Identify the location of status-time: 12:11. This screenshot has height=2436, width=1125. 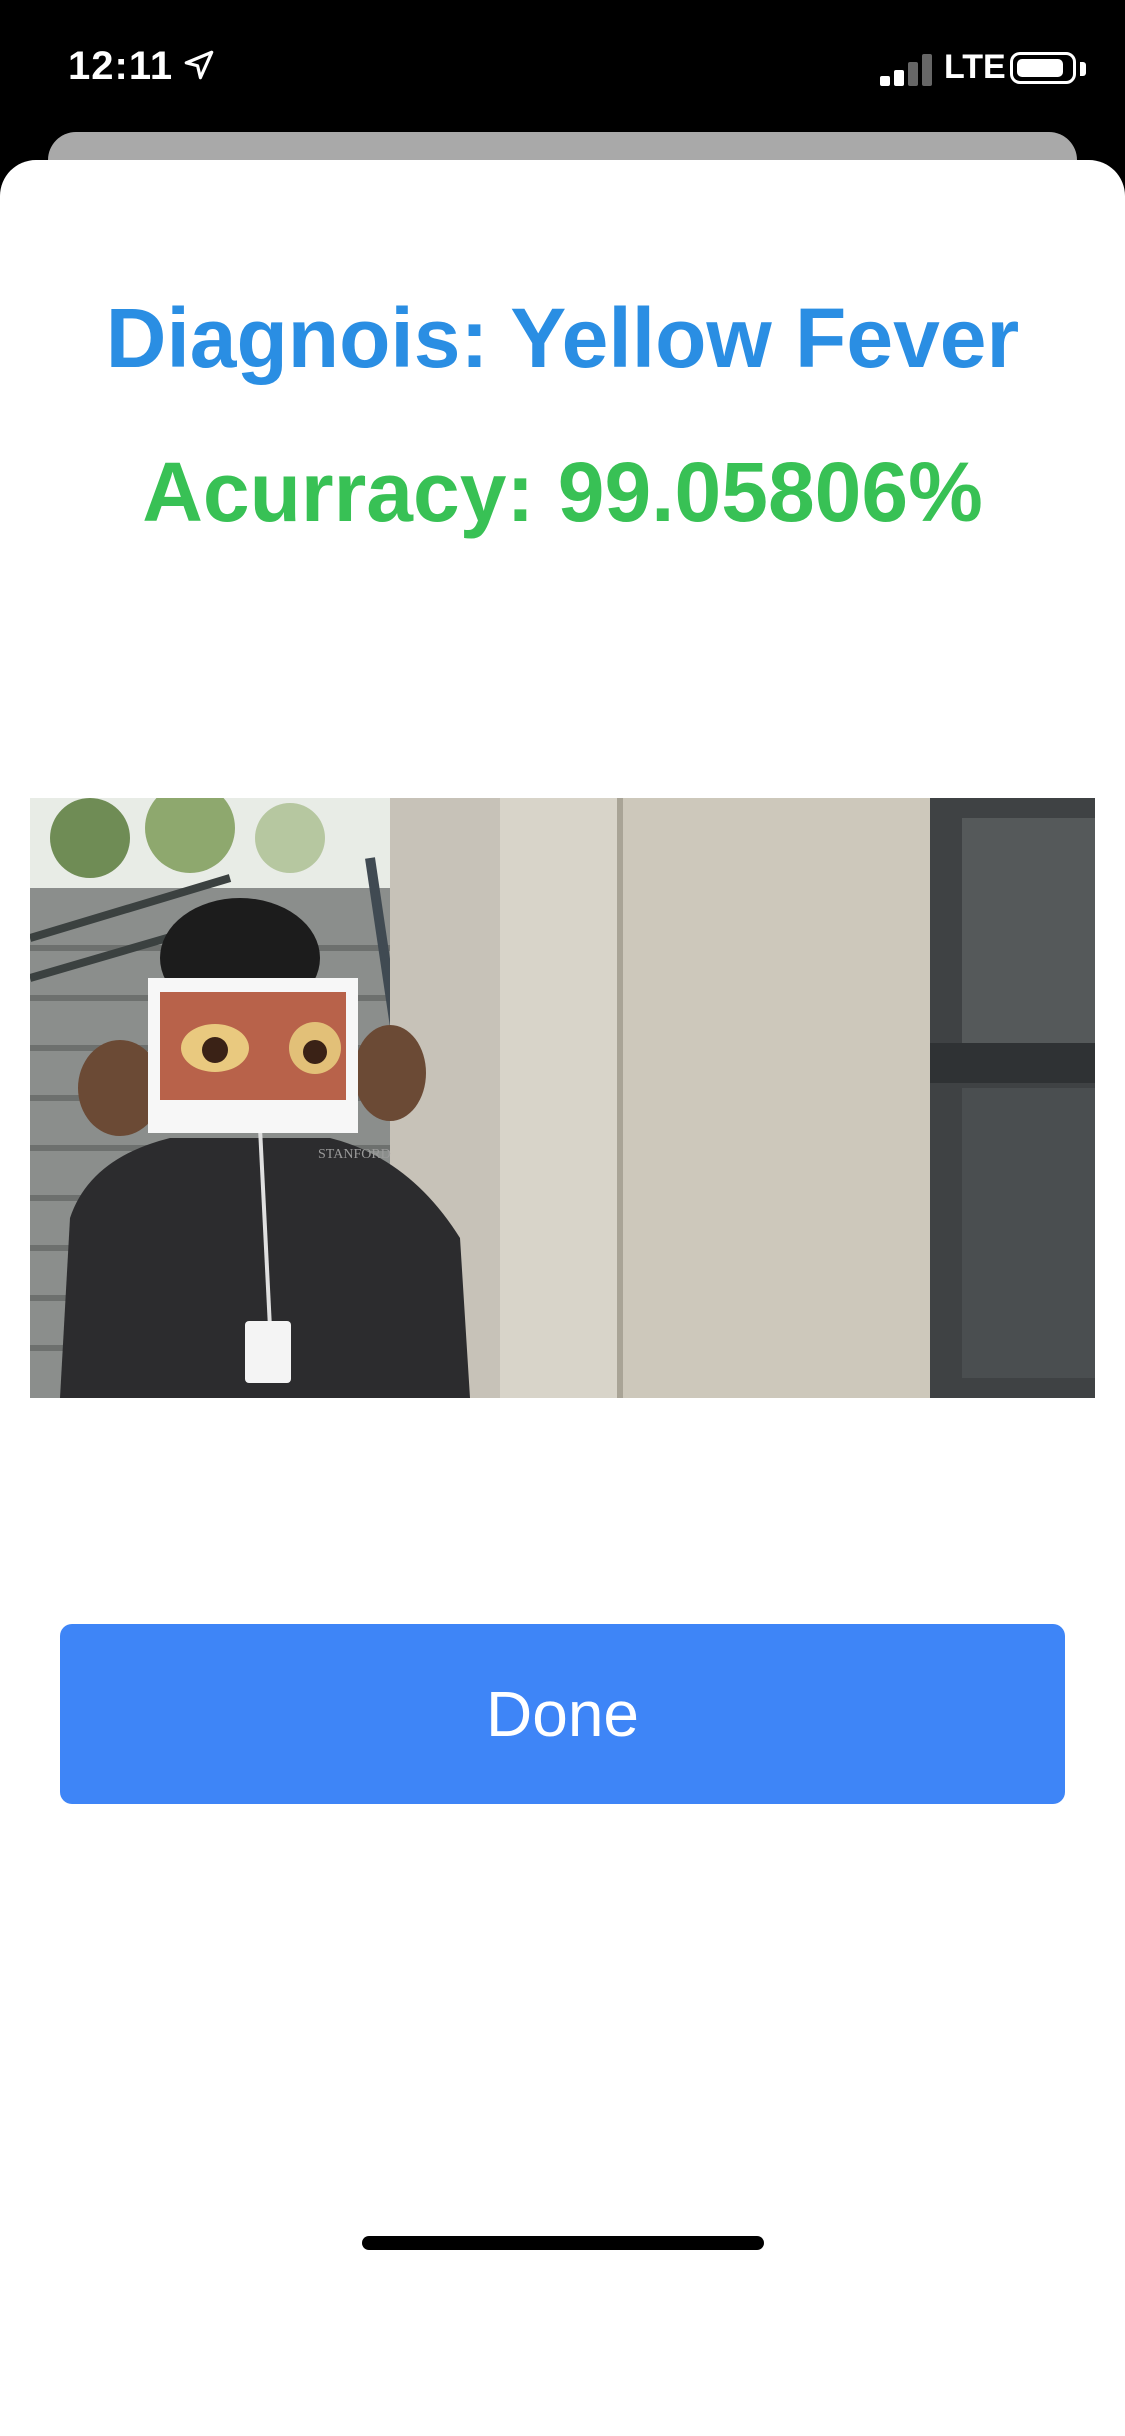
(121, 66).